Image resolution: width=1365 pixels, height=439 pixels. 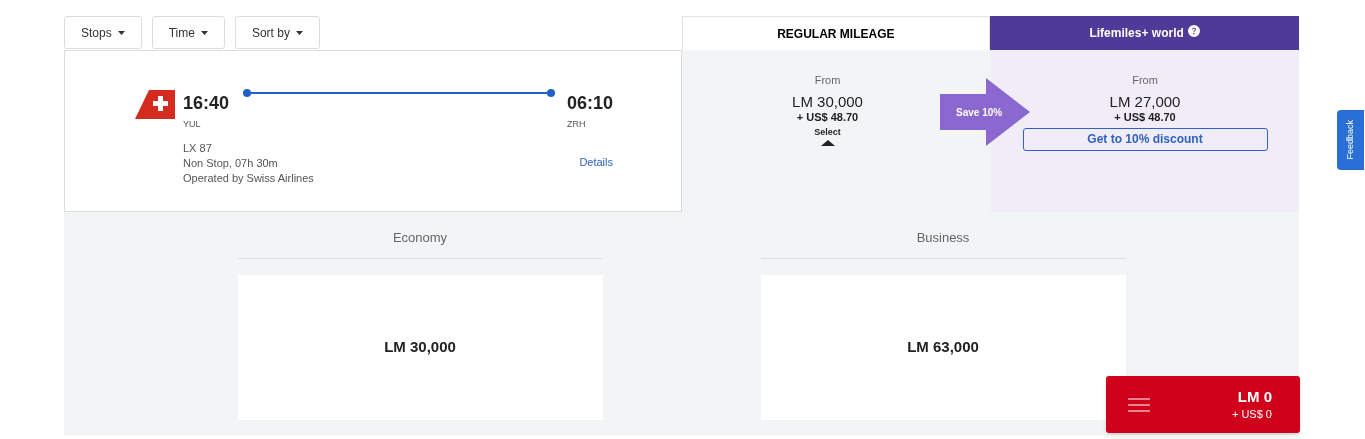 I want to click on save-badge: Save 10%, so click(x=985, y=112).